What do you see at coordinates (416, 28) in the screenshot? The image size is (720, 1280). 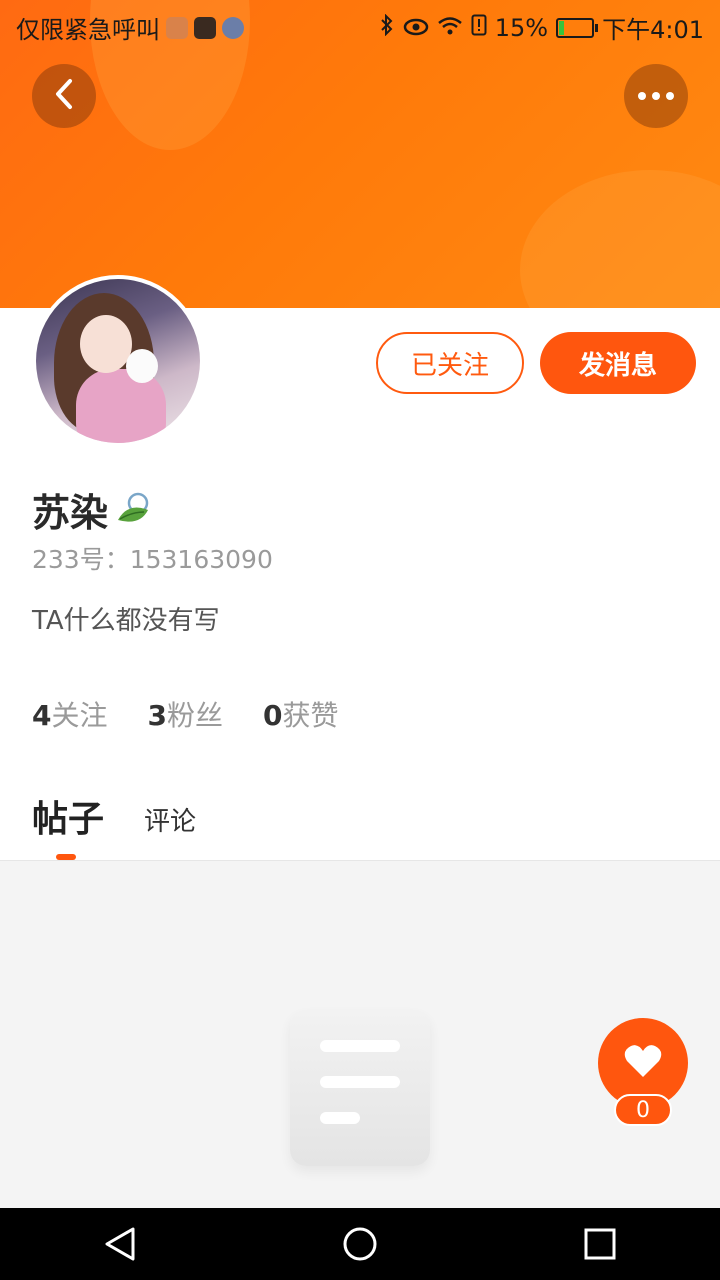 I see `eye-icon` at bounding box center [416, 28].